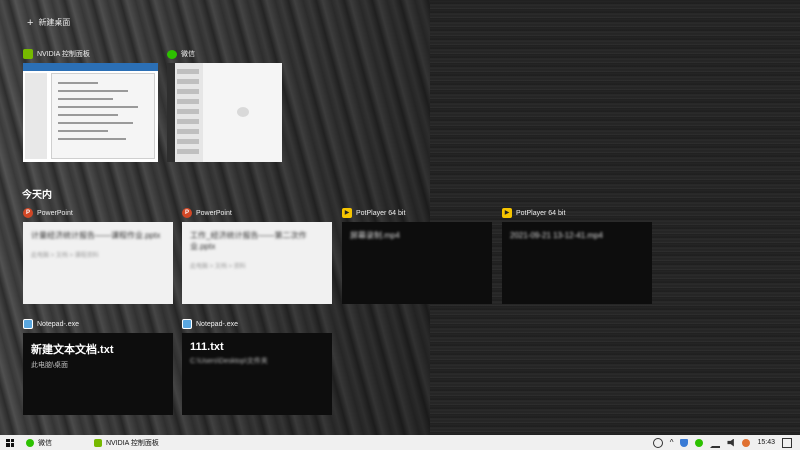 The image size is (800, 450). Describe the element at coordinates (577, 263) in the screenshot. I see `card-preview: 2021-09-21 13-12-41.mp4` at that location.